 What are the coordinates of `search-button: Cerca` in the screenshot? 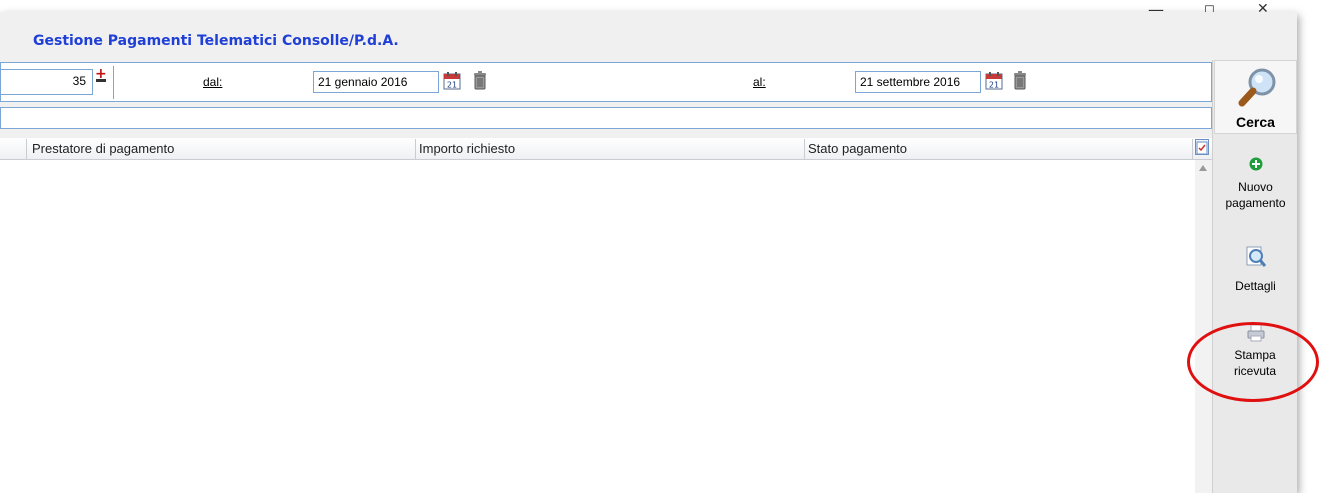 It's located at (1255, 97).